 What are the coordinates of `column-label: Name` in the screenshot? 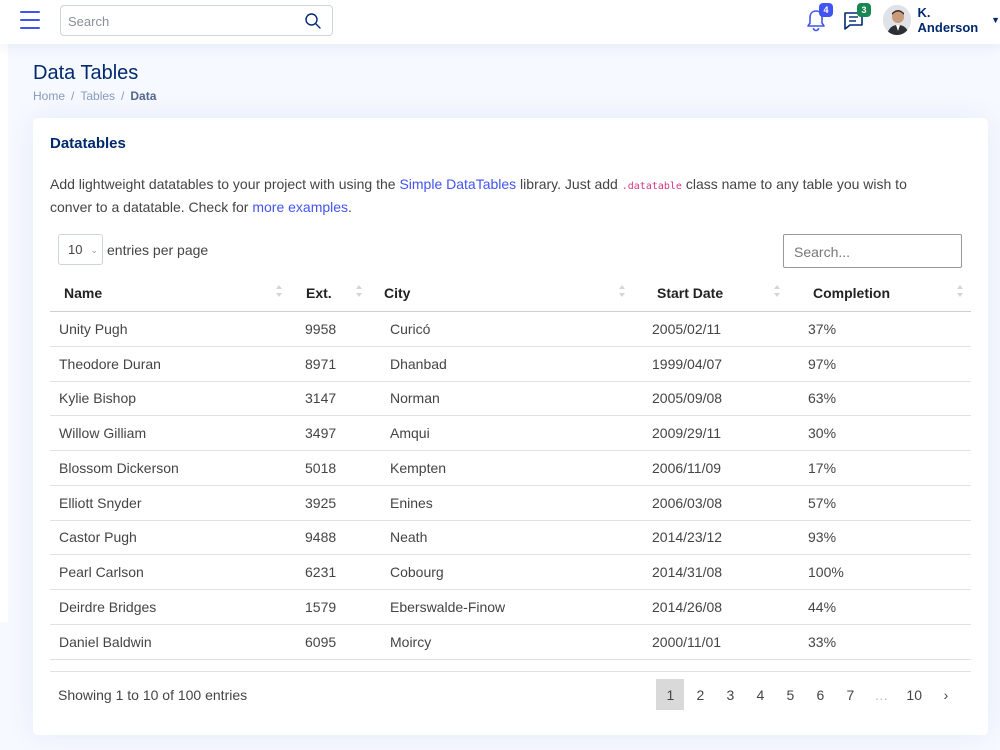 It's located at (83, 292).